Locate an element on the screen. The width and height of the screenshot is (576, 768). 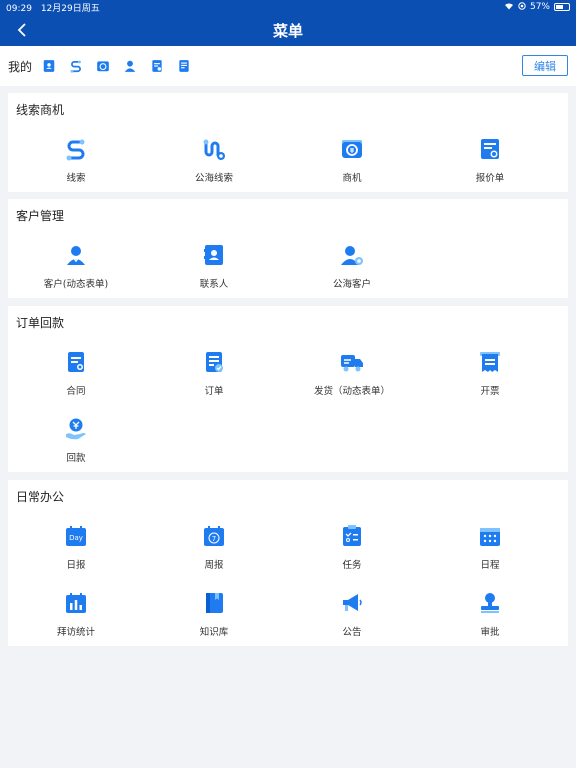
menu-item-label: 联系人 is located at coordinates (214, 284).